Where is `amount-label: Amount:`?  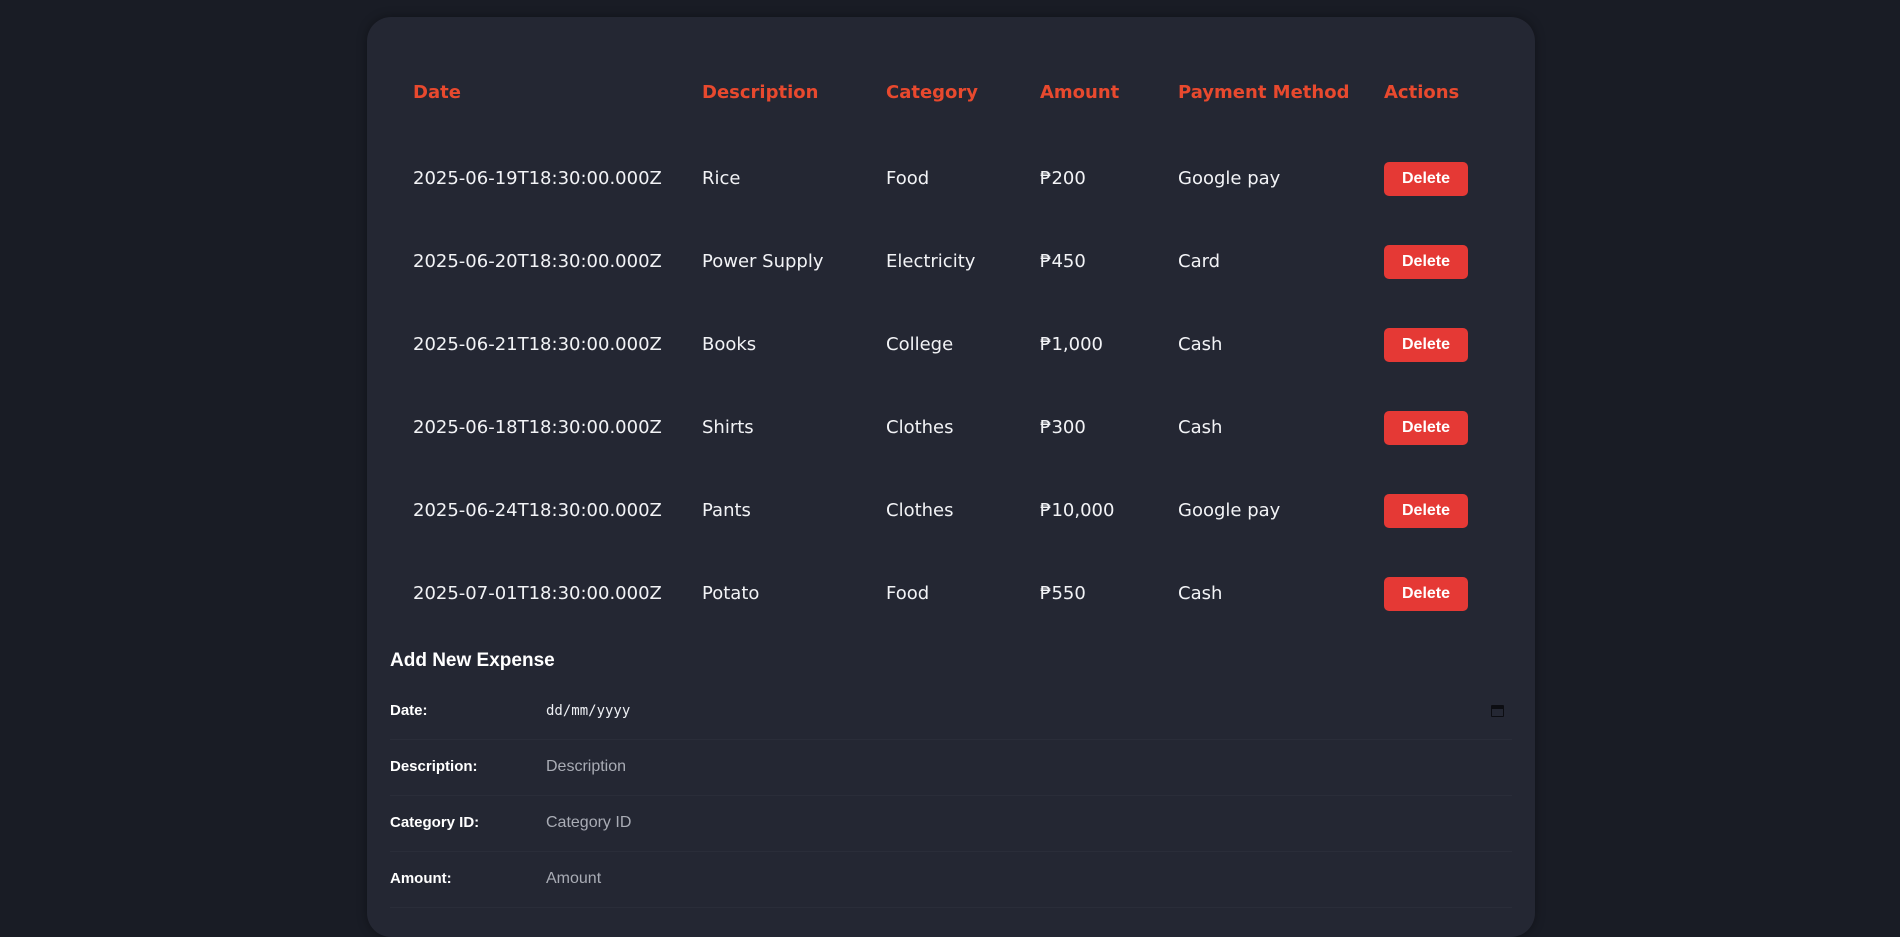 amount-label: Amount: is located at coordinates (421, 878).